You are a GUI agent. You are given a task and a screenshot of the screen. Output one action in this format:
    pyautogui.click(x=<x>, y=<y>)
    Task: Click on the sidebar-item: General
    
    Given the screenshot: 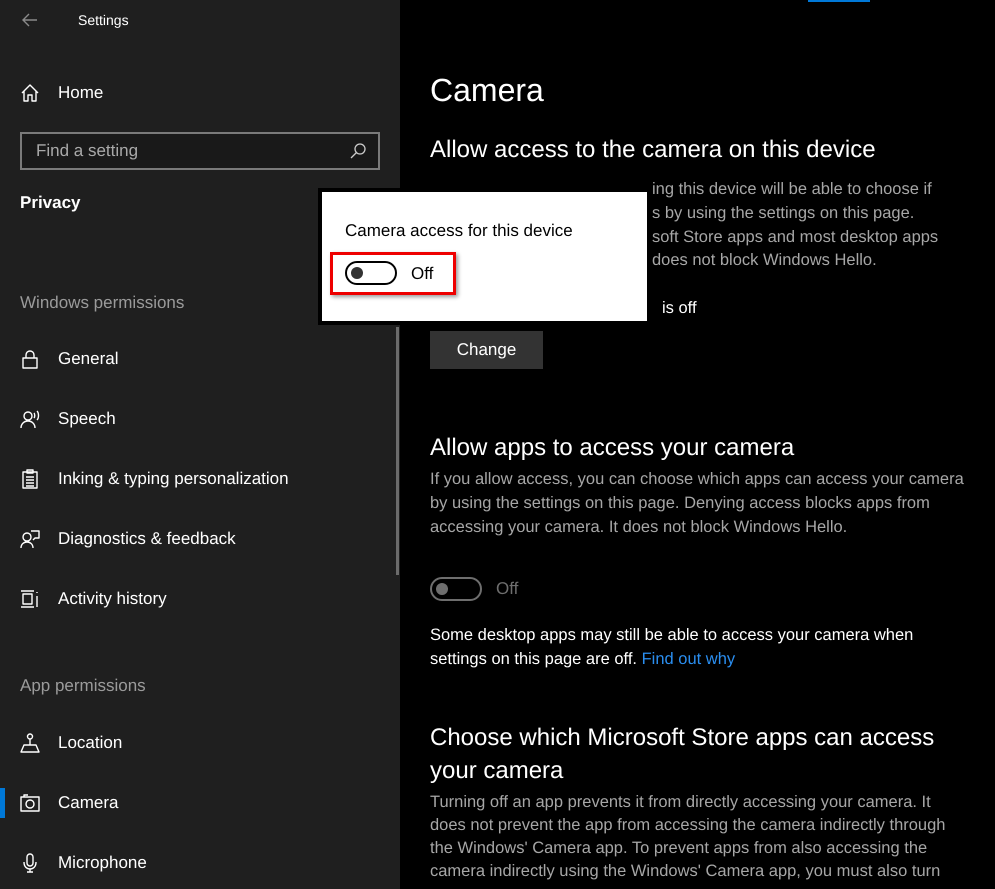 What is the action you would take?
    pyautogui.click(x=62, y=359)
    